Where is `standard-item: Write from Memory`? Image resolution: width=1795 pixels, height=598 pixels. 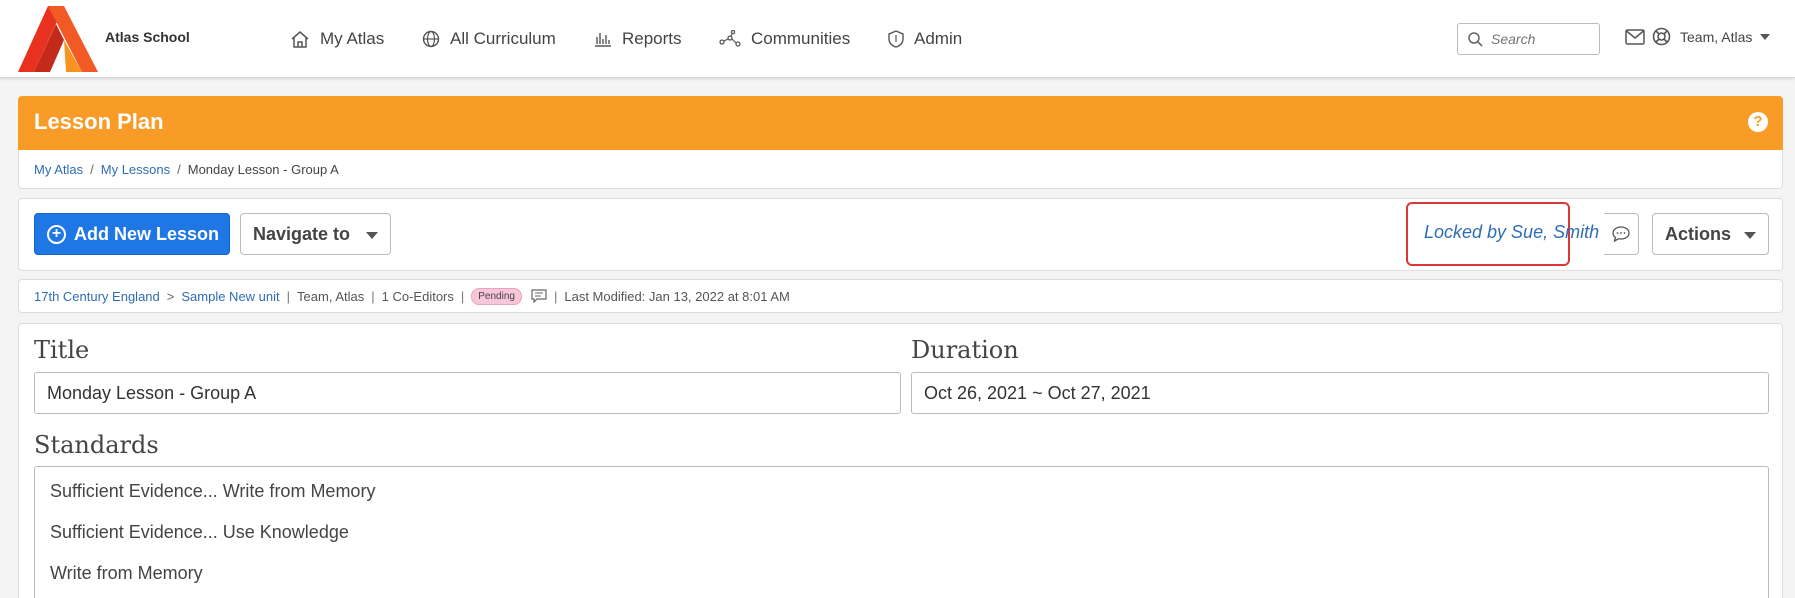
standard-item: Write from Memory is located at coordinates (126, 573).